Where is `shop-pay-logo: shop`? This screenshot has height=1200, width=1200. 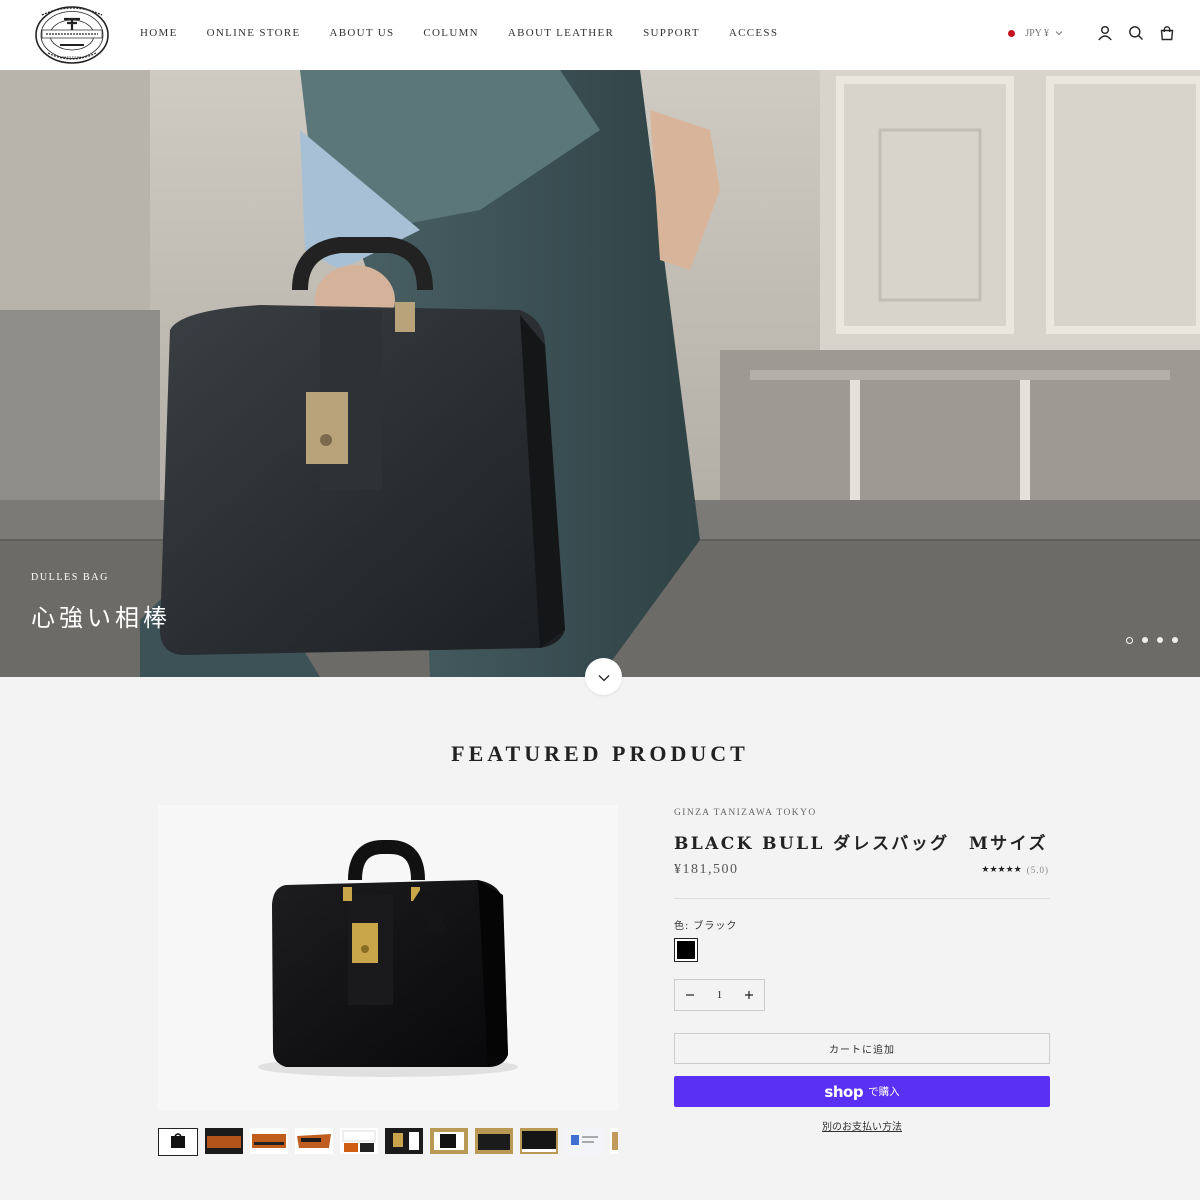 shop-pay-logo: shop is located at coordinates (844, 1091).